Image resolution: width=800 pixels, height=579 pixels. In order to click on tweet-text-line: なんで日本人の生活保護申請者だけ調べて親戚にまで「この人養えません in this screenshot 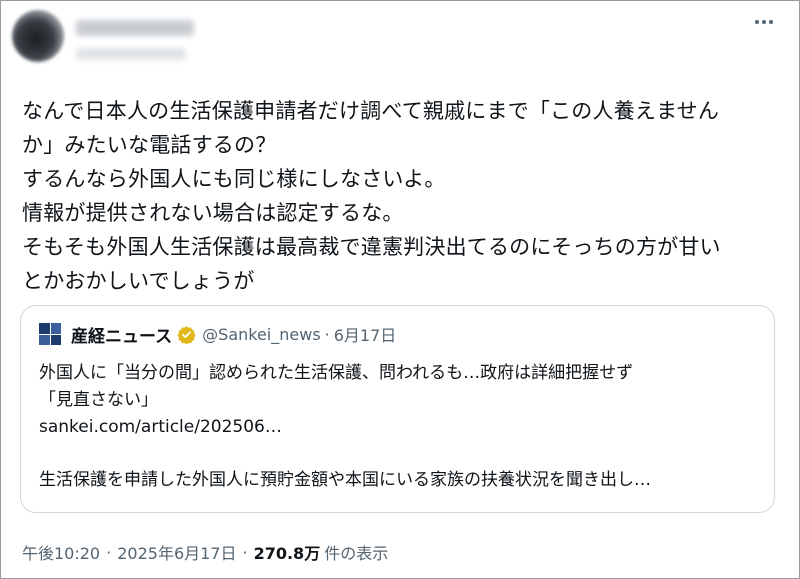, I will do `click(371, 111)`.